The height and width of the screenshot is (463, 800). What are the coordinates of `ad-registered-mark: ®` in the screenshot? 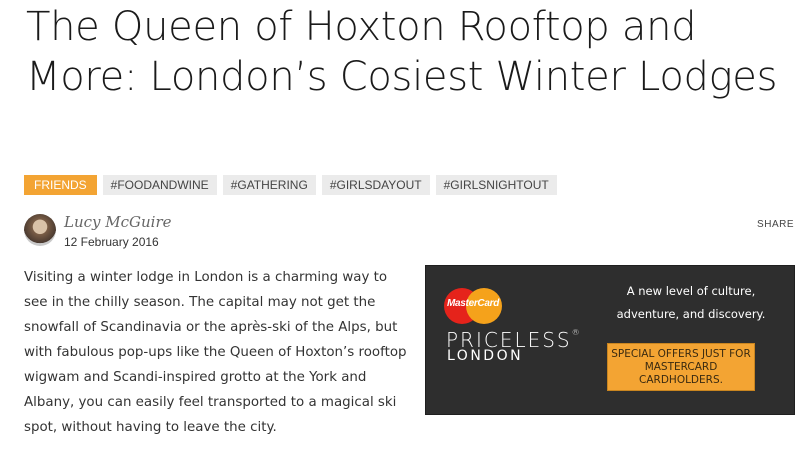 It's located at (575, 332).